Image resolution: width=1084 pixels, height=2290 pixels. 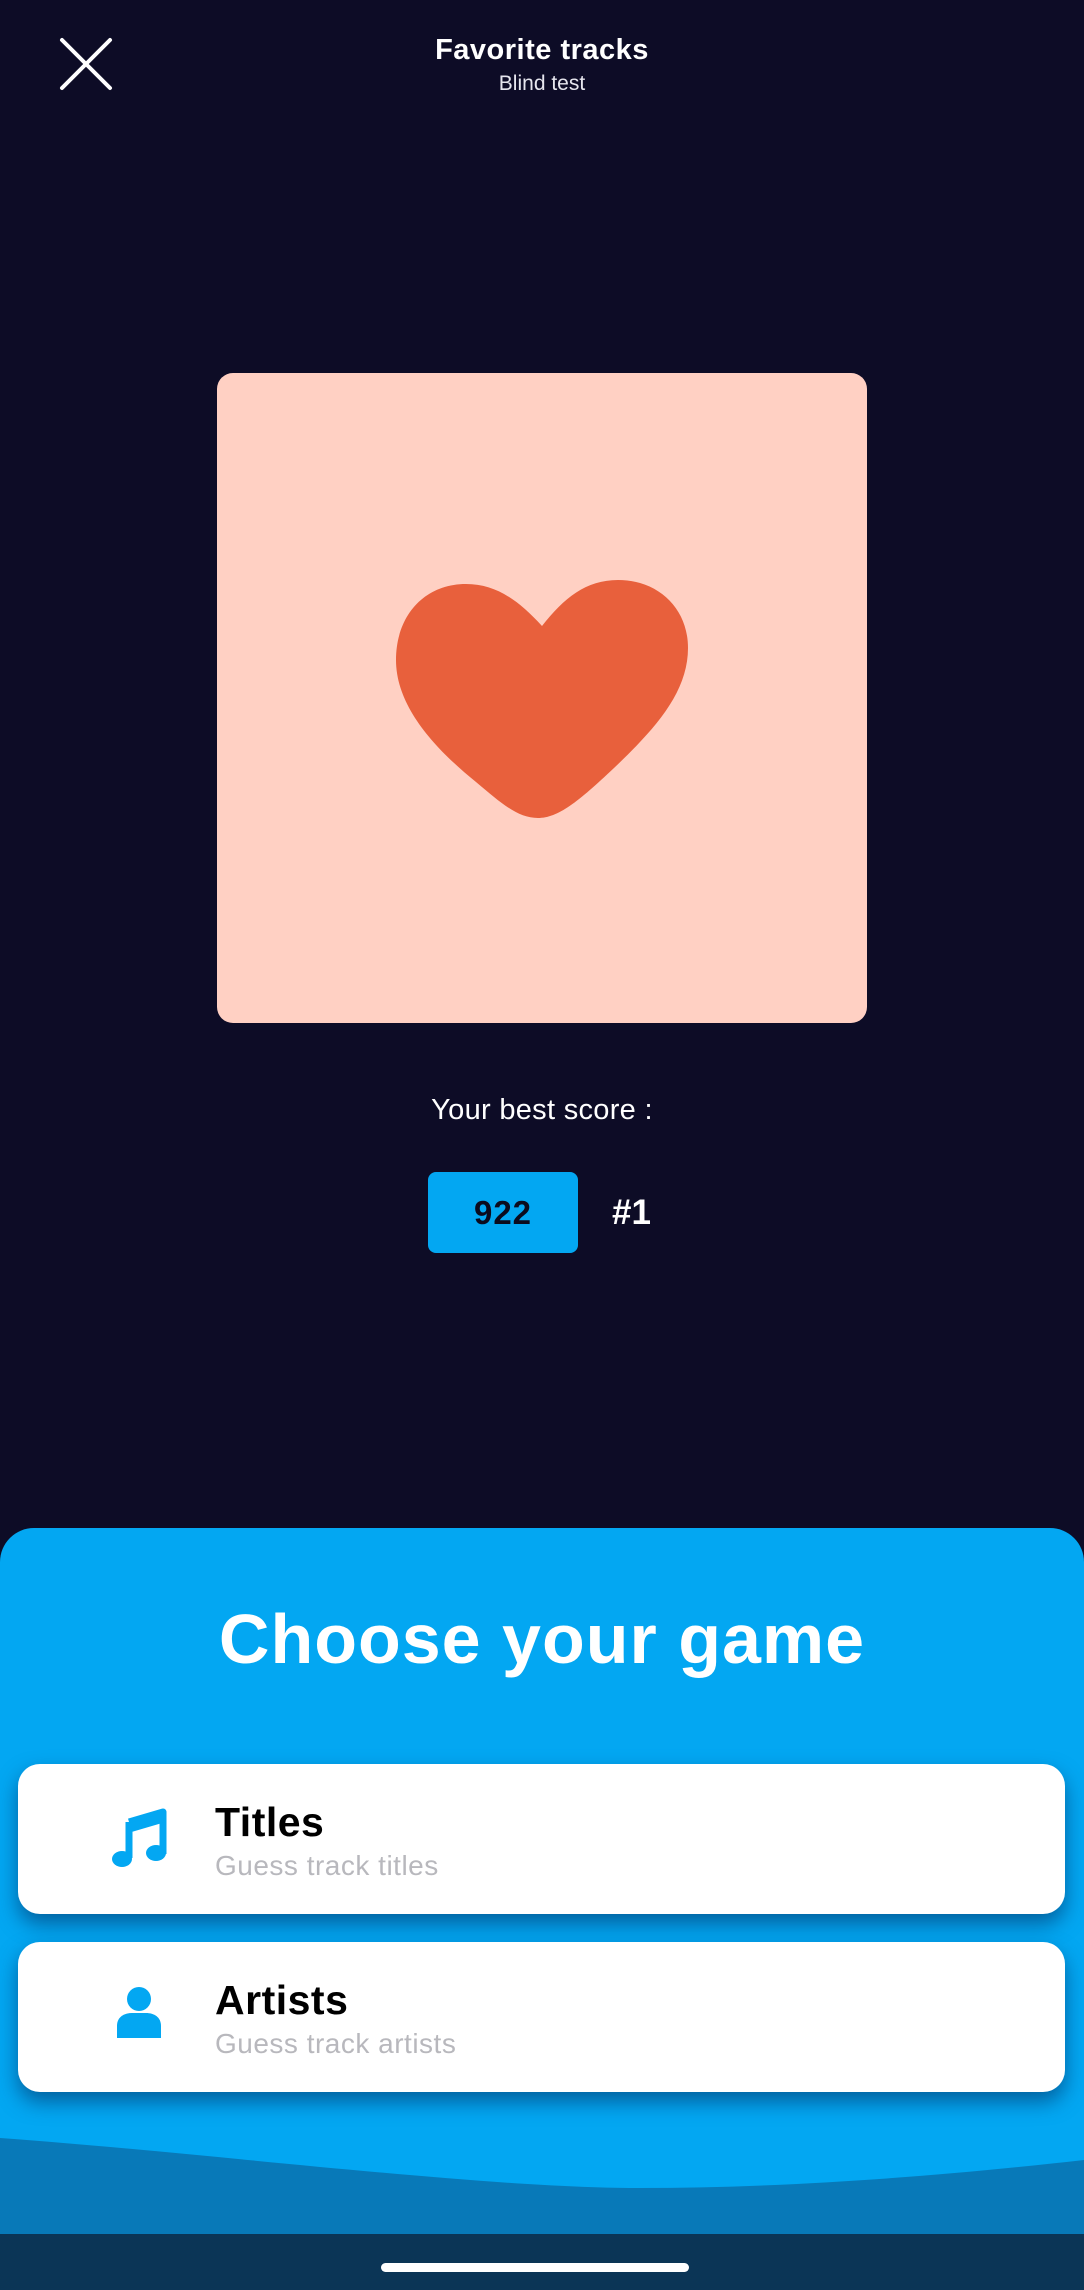 I want to click on titles-option-label: Titles, so click(x=270, y=1822).